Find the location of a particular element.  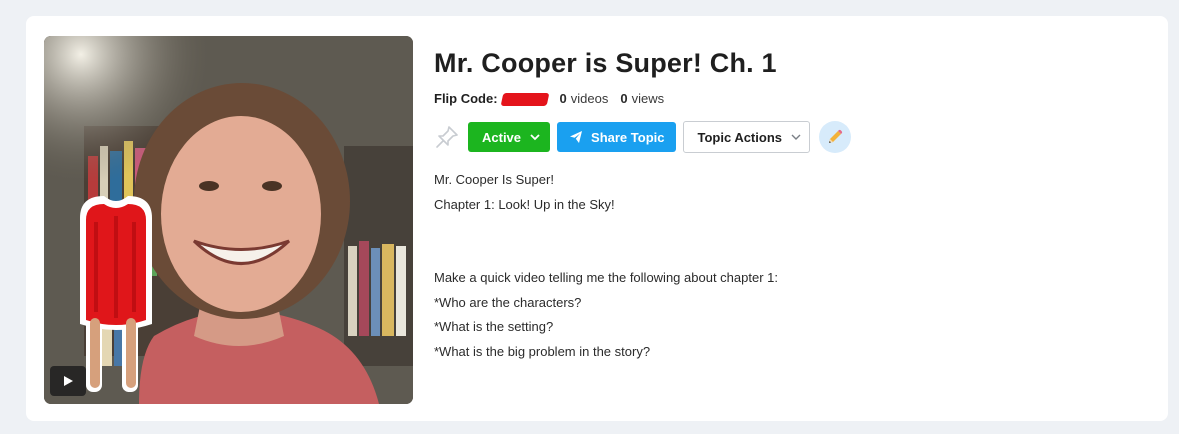

play-icon is located at coordinates (68, 381).